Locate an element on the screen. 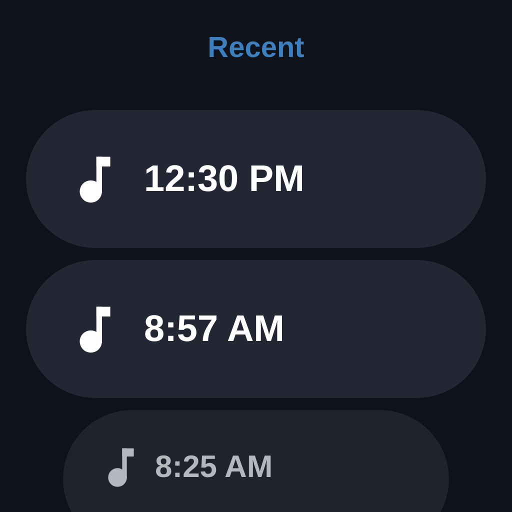  time-label: 12:30 PM is located at coordinates (224, 179).